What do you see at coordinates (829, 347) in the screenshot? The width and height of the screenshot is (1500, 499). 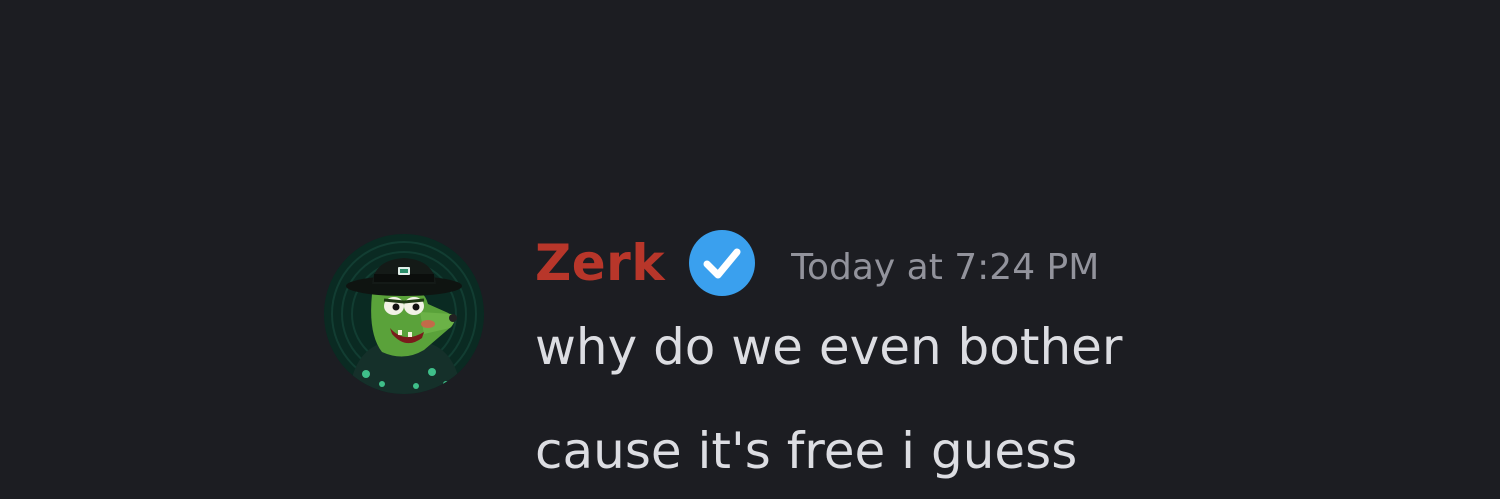 I see `message-text-line: why do we even bother` at bounding box center [829, 347].